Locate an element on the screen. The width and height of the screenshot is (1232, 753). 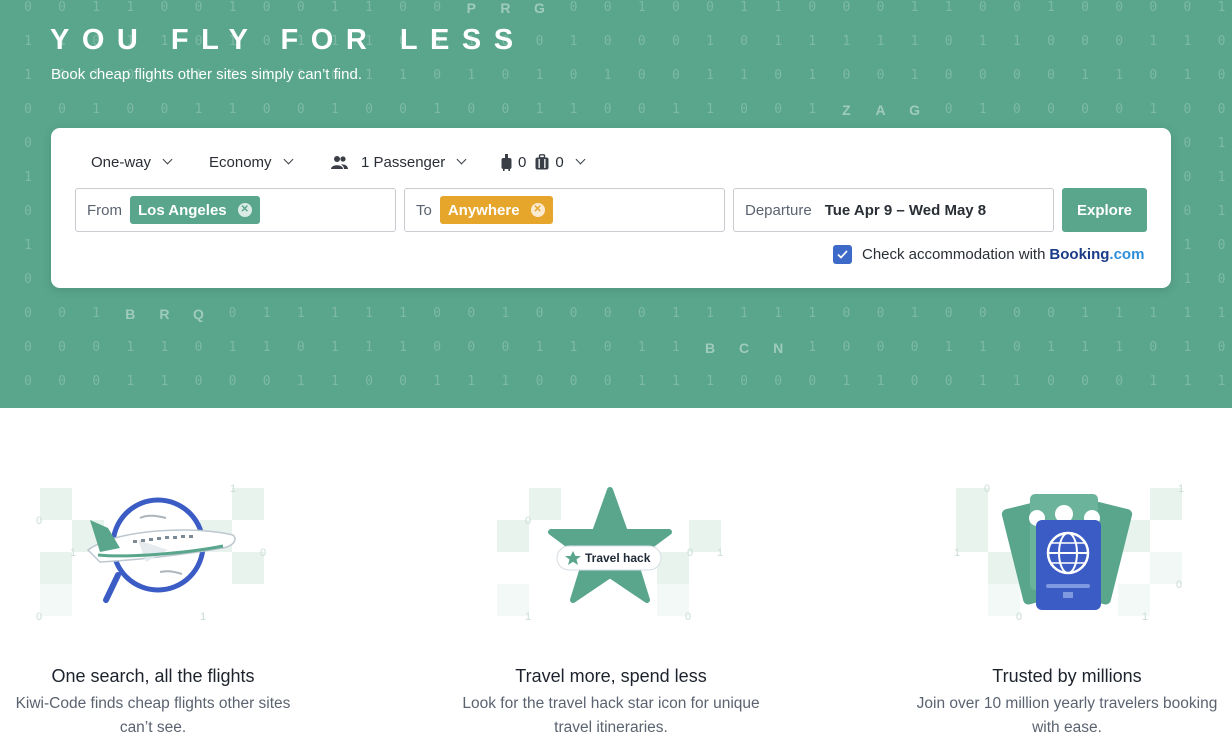
binary-row: 0 0 0 1 1 0 0 0 1 1 0 0 1 1 1 0 0 0 1 1 1 0 0 0 1 1 0 0 1 1 0 0 0 1 1 1 is located at coordinates (616, 382).